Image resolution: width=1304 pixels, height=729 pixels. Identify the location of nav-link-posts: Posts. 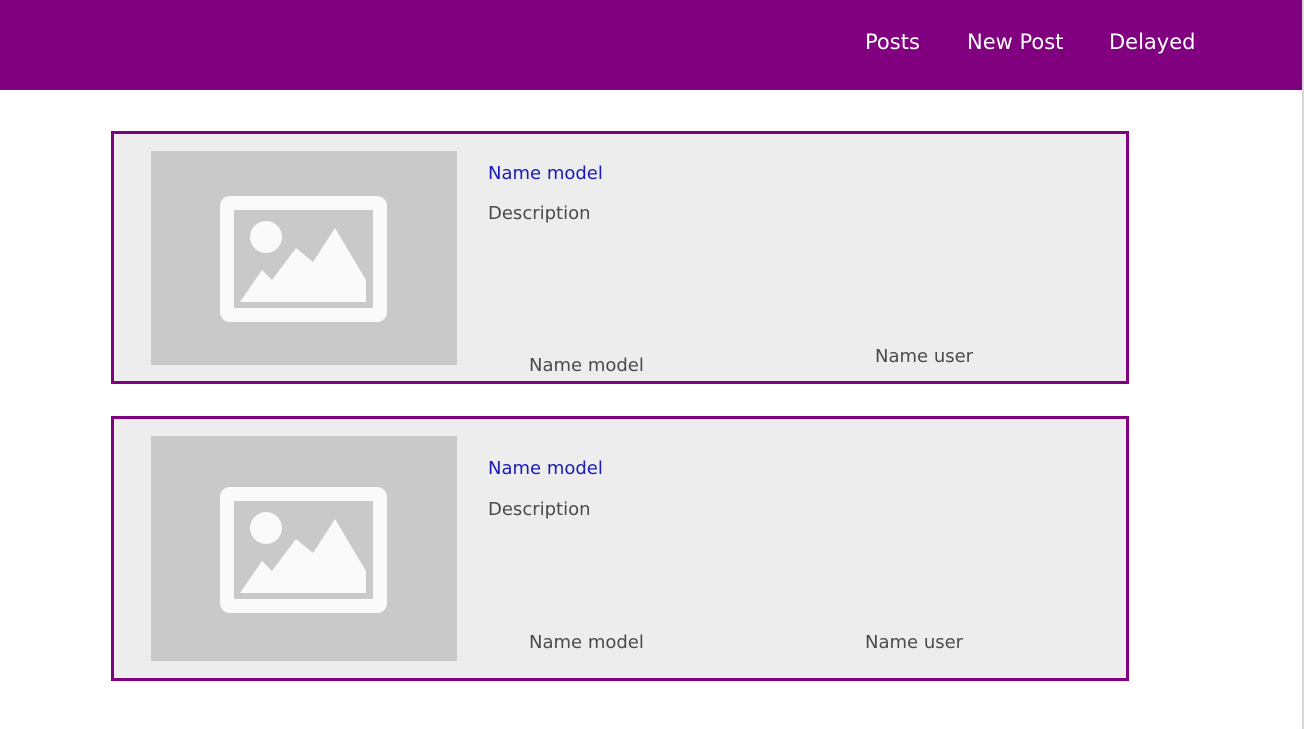
(892, 42).